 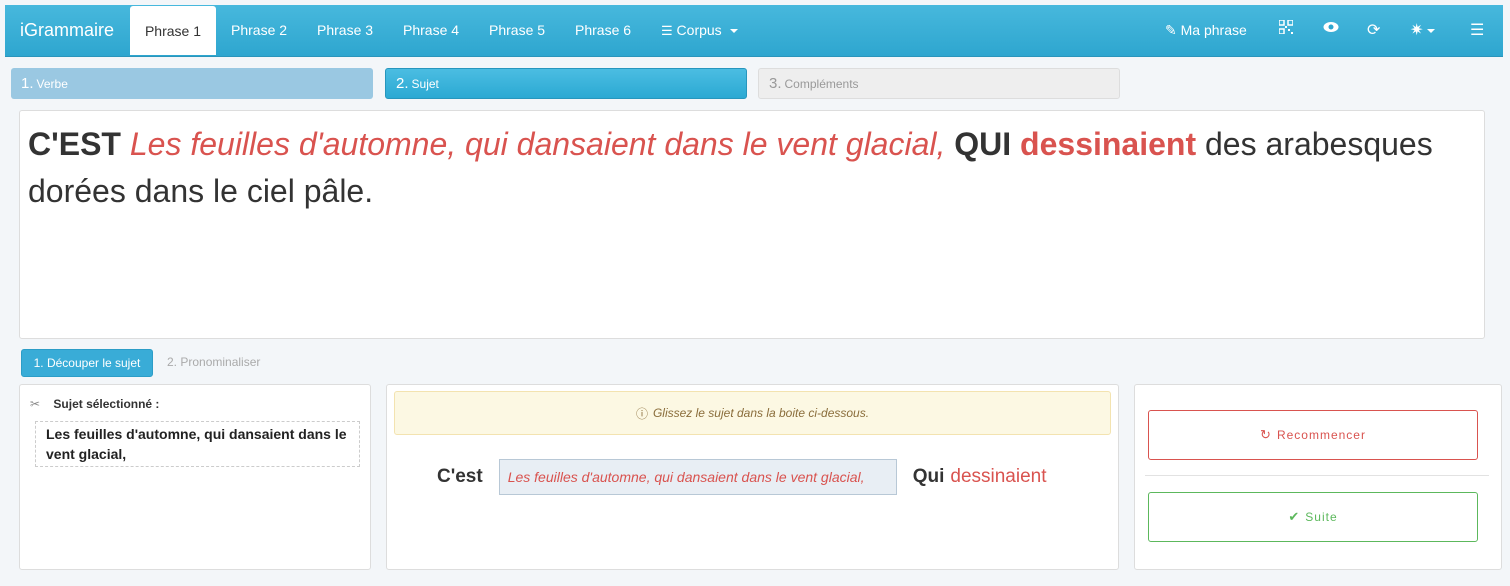 I want to click on step-number: 1., so click(x=27, y=83).